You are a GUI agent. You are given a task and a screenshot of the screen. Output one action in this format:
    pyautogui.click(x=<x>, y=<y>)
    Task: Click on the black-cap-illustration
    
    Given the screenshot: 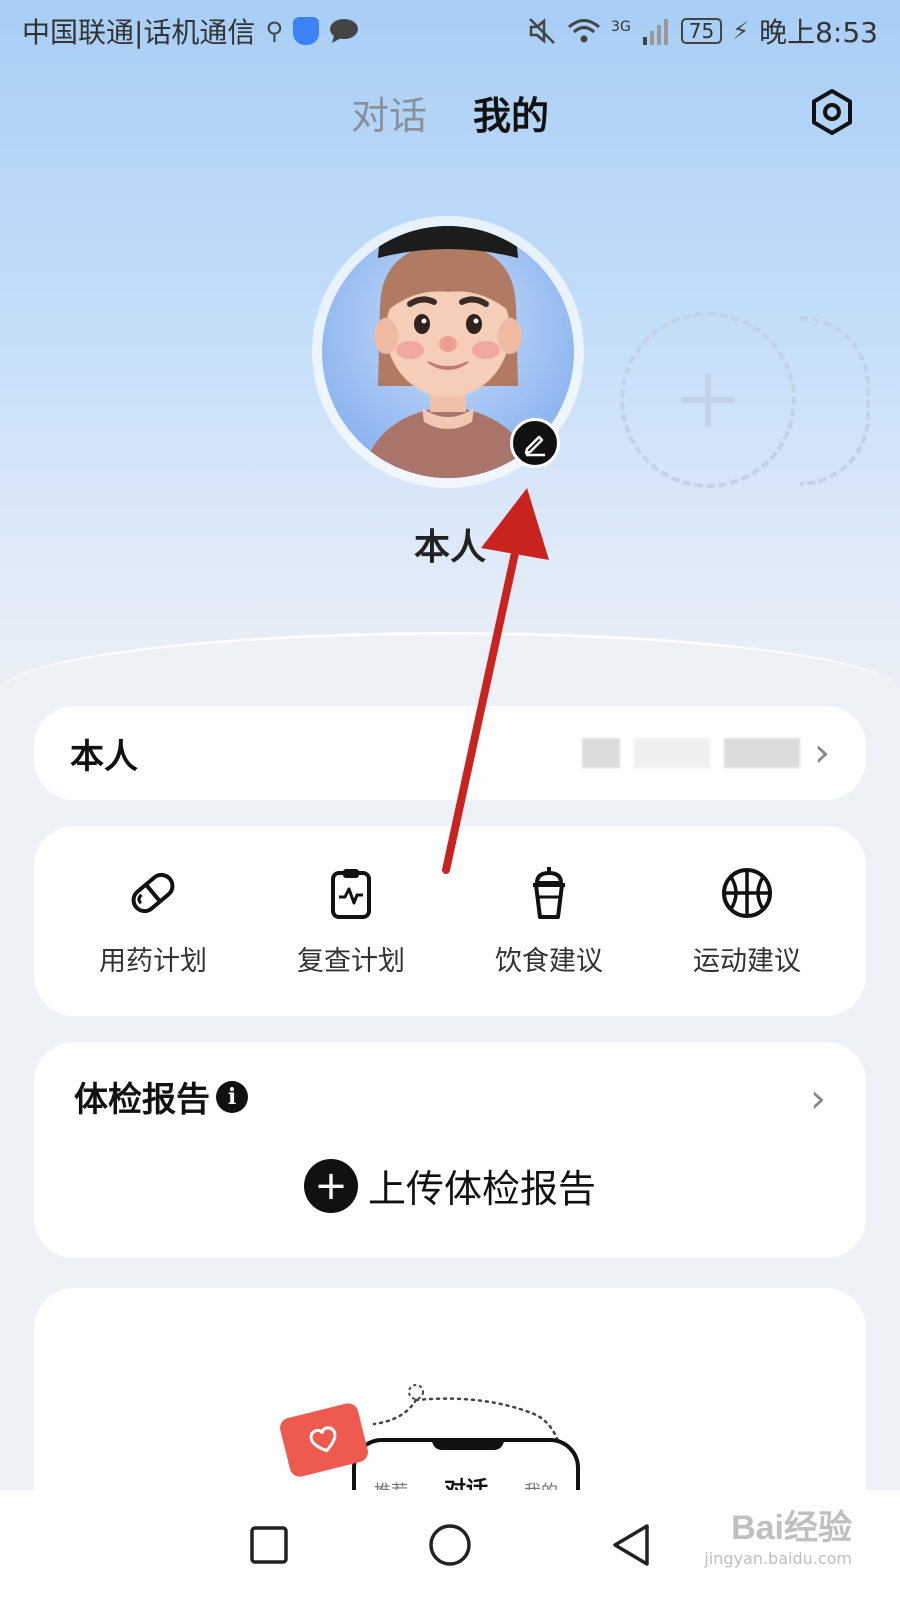 What is the action you would take?
    pyautogui.click(x=448, y=242)
    